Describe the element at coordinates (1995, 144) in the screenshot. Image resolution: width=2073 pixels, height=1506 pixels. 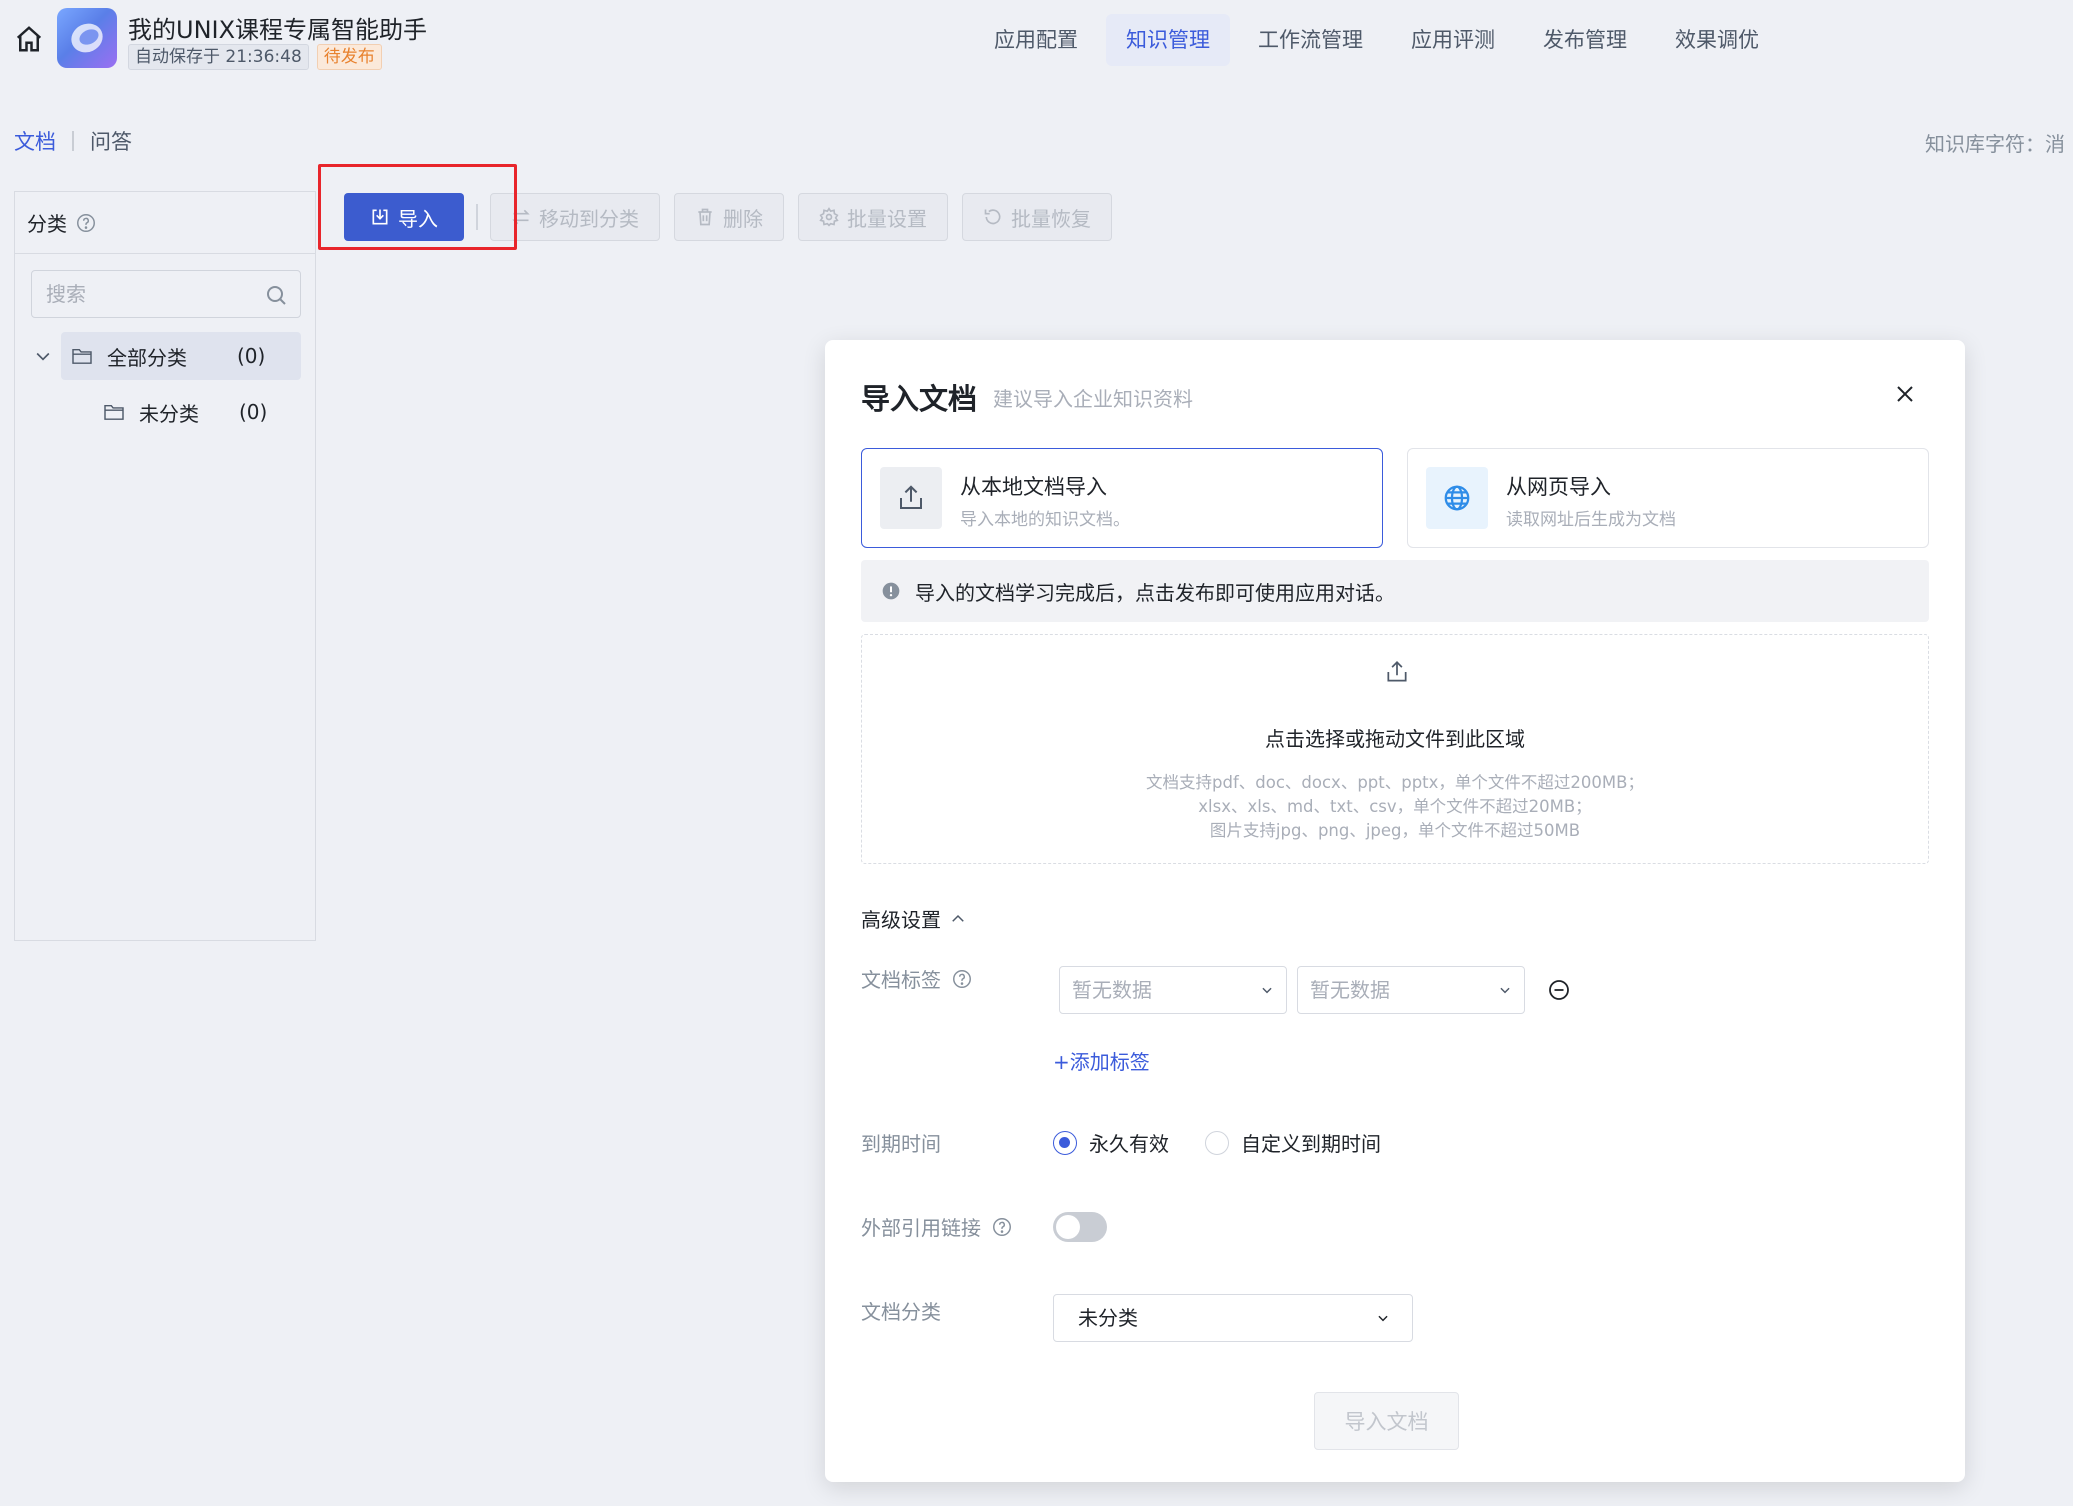
I see `kb-character-usage: 知识库字符：消` at that location.